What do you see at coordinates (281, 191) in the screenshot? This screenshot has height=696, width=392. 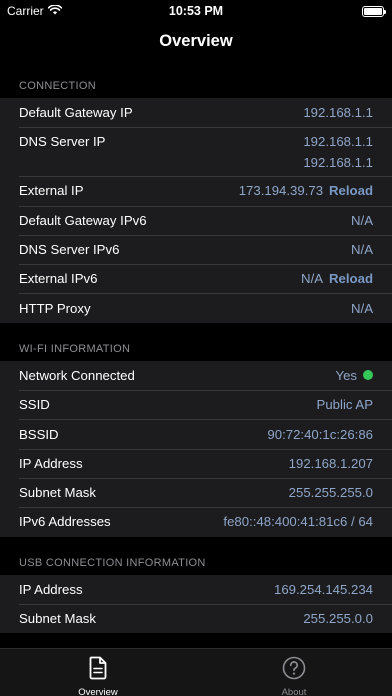 I see `external-ip-value: 173.194.39.73` at bounding box center [281, 191].